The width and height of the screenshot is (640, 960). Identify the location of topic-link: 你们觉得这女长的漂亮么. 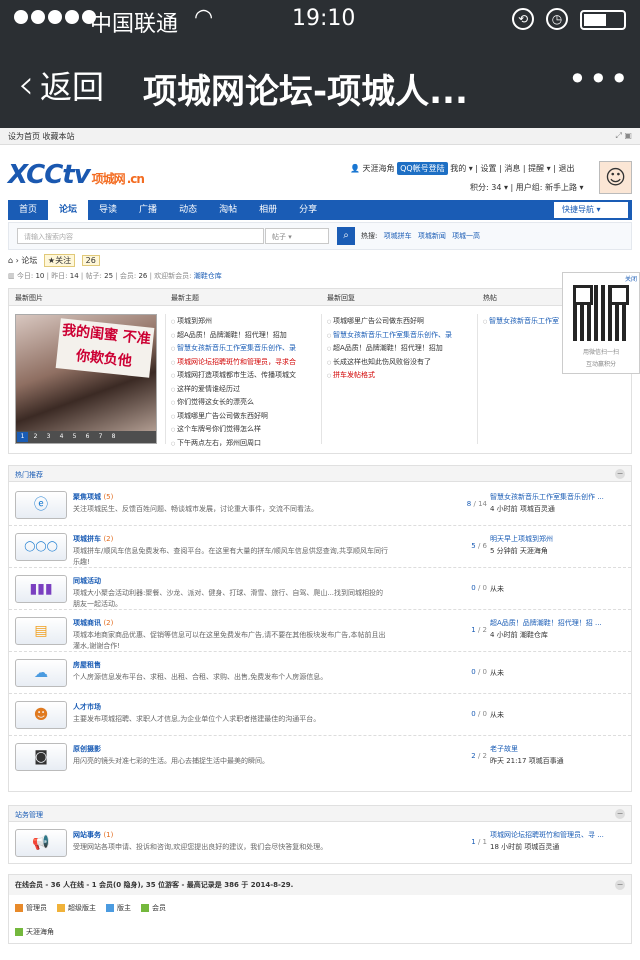
(244, 403).